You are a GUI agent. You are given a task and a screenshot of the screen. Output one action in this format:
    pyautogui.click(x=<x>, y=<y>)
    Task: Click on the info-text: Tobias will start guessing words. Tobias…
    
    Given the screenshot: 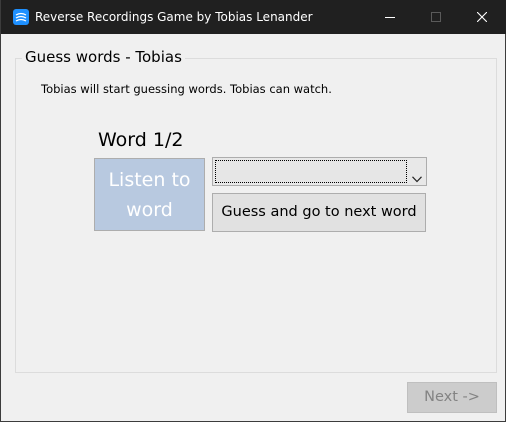 What is the action you would take?
    pyautogui.click(x=186, y=89)
    